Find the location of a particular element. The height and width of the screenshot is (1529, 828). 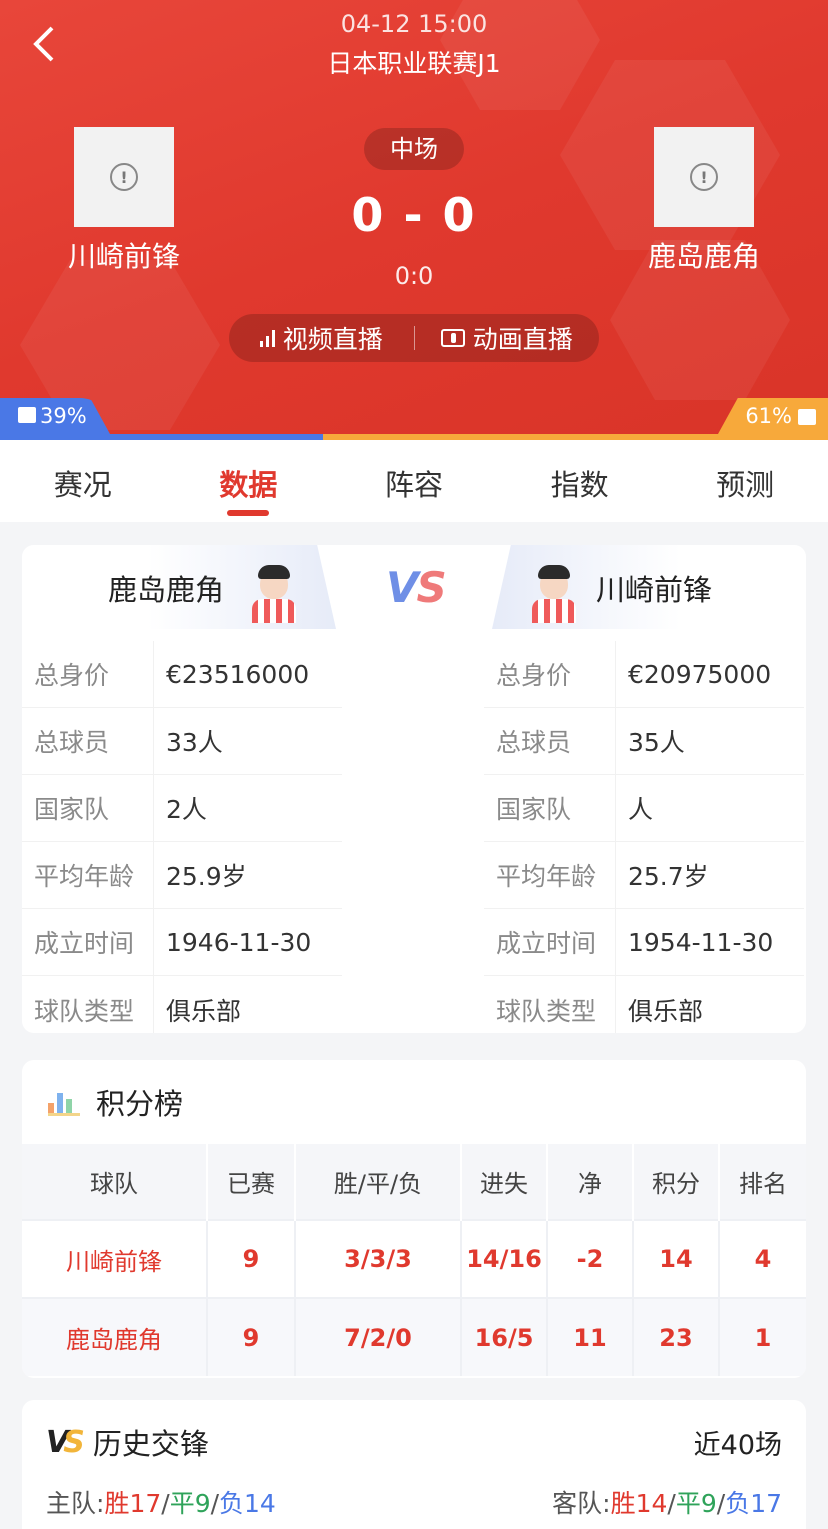

head-to-head-card: VS 历史交锋 近40场 主队:胜17/平9/负14 客队:胜14/平9/负17 is located at coordinates (414, 1464).